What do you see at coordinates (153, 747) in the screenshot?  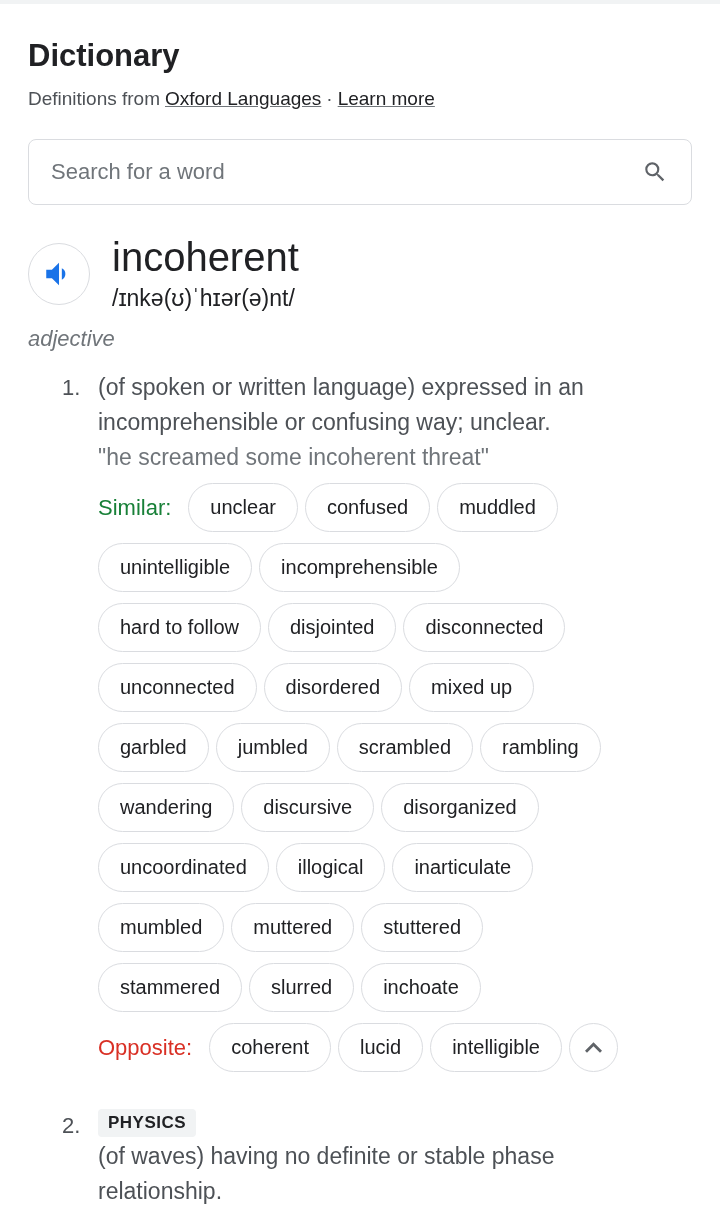 I see `synonym-chip: garbled` at bounding box center [153, 747].